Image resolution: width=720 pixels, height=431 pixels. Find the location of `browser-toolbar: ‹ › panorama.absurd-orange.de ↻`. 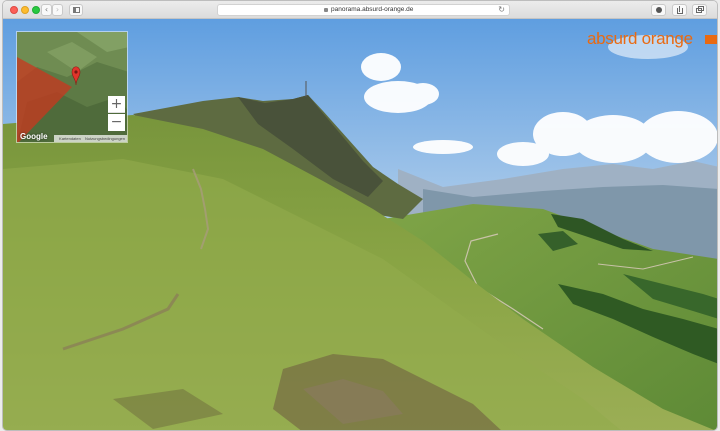

browser-toolbar: ‹ › panorama.absurd-orange.de ↻ is located at coordinates (360, 10).